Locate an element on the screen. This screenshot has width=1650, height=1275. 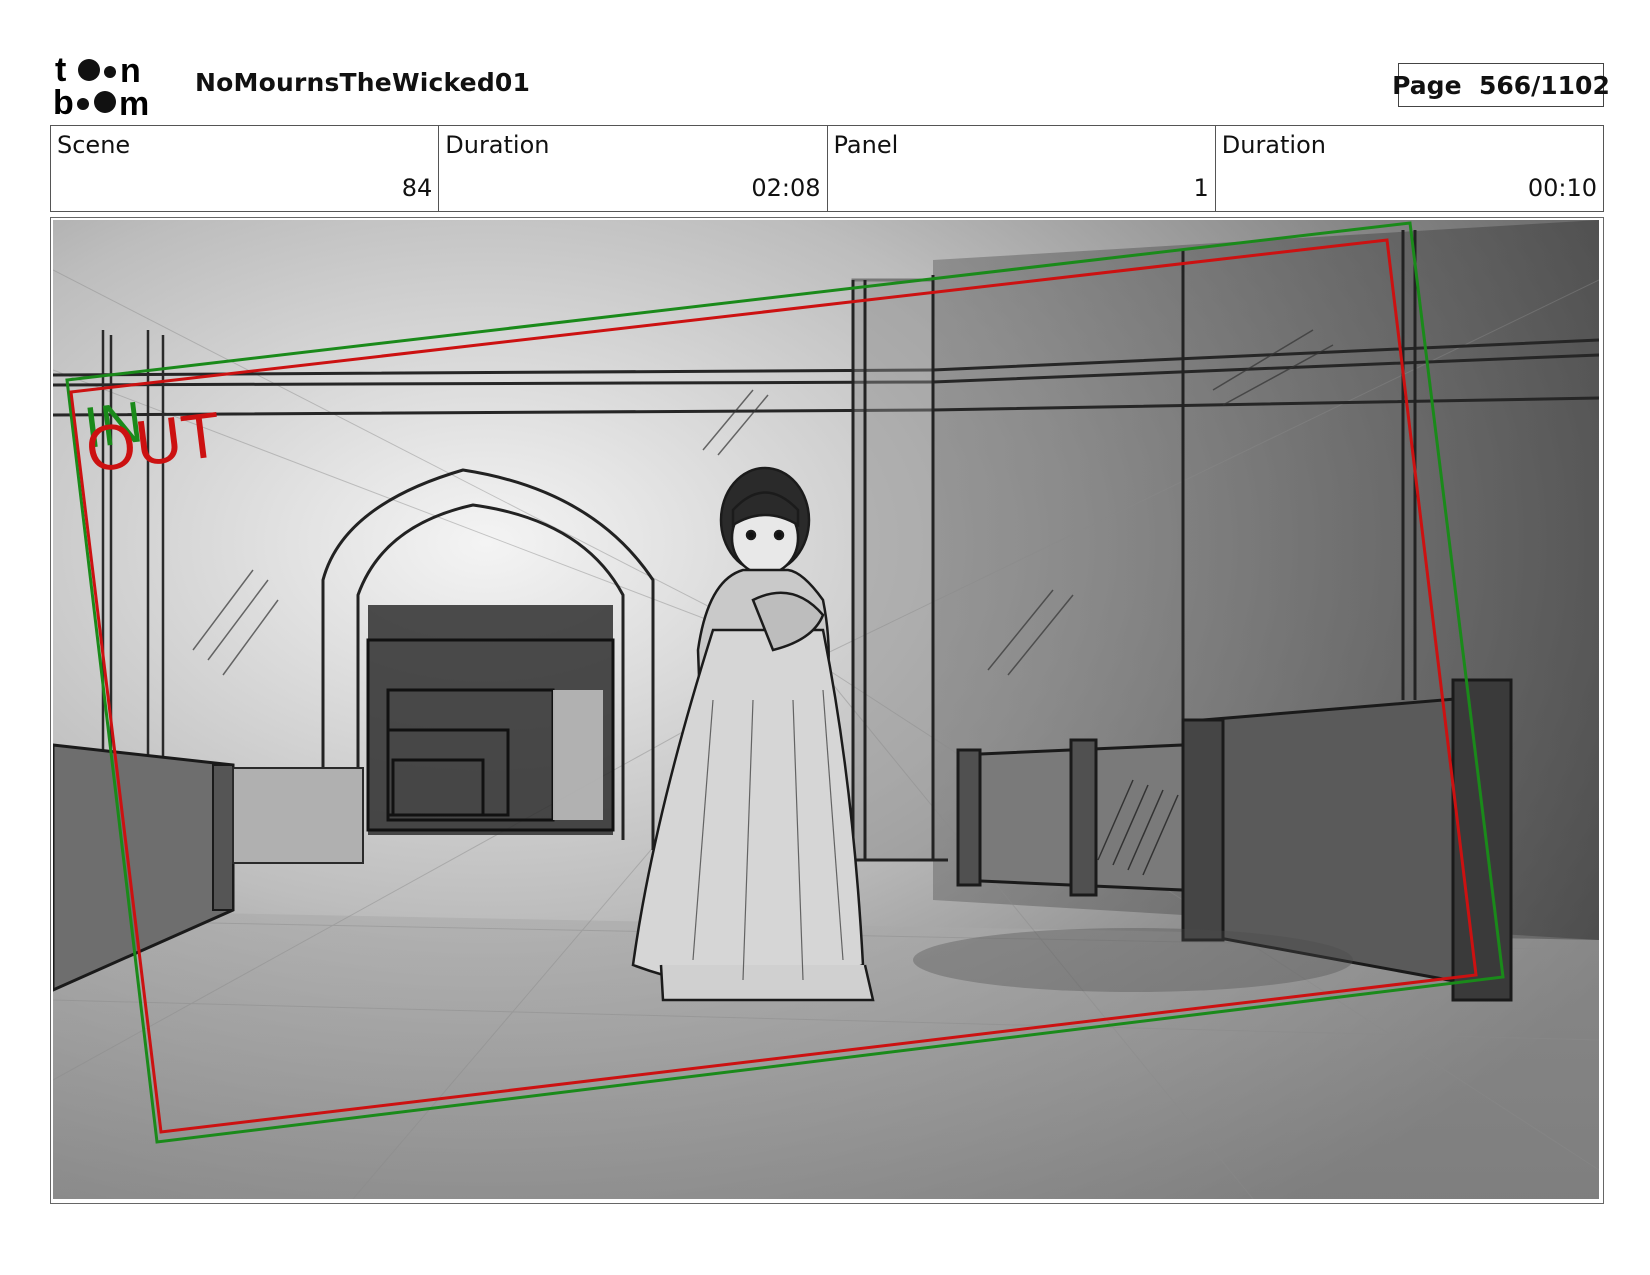
scene-duration-cell: Duration 02:08 is located at coordinates (633, 168).